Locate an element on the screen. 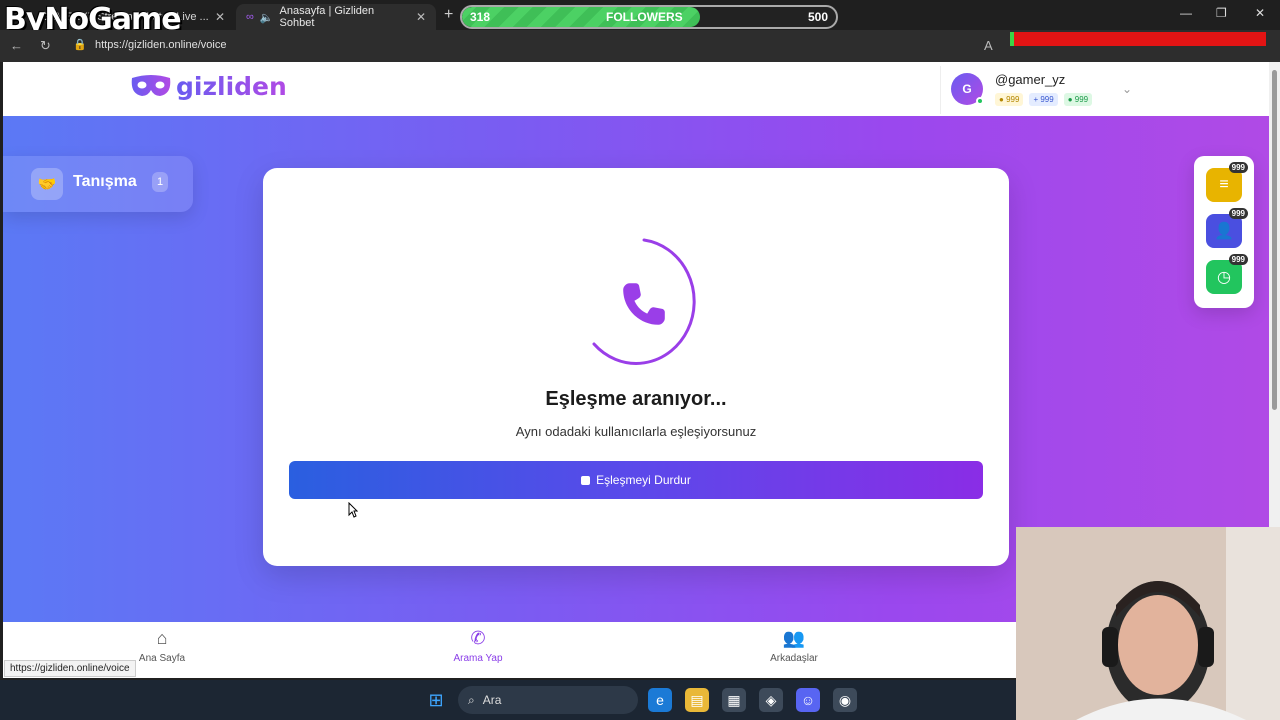 The image size is (1280, 720). time-chip: ● 999 is located at coordinates (1078, 99).